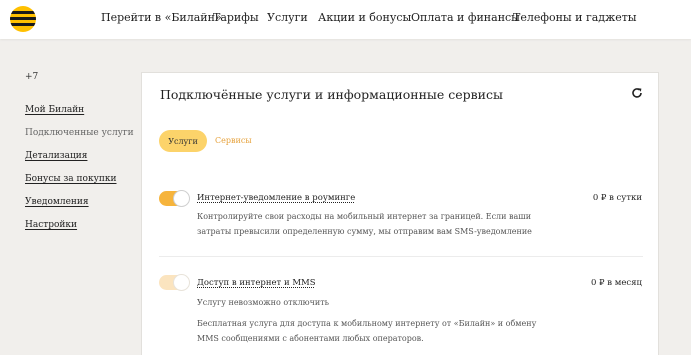 This screenshot has width=691, height=355. Describe the element at coordinates (236, 17) in the screenshot. I see `nav-item-tariffs: Тарифы` at that location.